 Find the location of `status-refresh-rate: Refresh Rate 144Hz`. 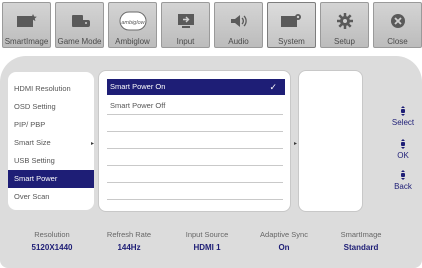

status-refresh-rate: Refresh Rate 144Hz is located at coordinates (129, 241).